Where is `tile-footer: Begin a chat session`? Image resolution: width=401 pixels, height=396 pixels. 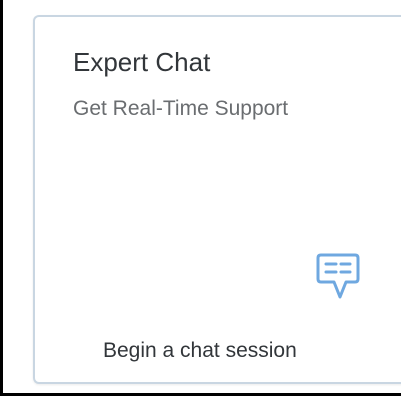 tile-footer: Begin a chat session is located at coordinates (200, 350).